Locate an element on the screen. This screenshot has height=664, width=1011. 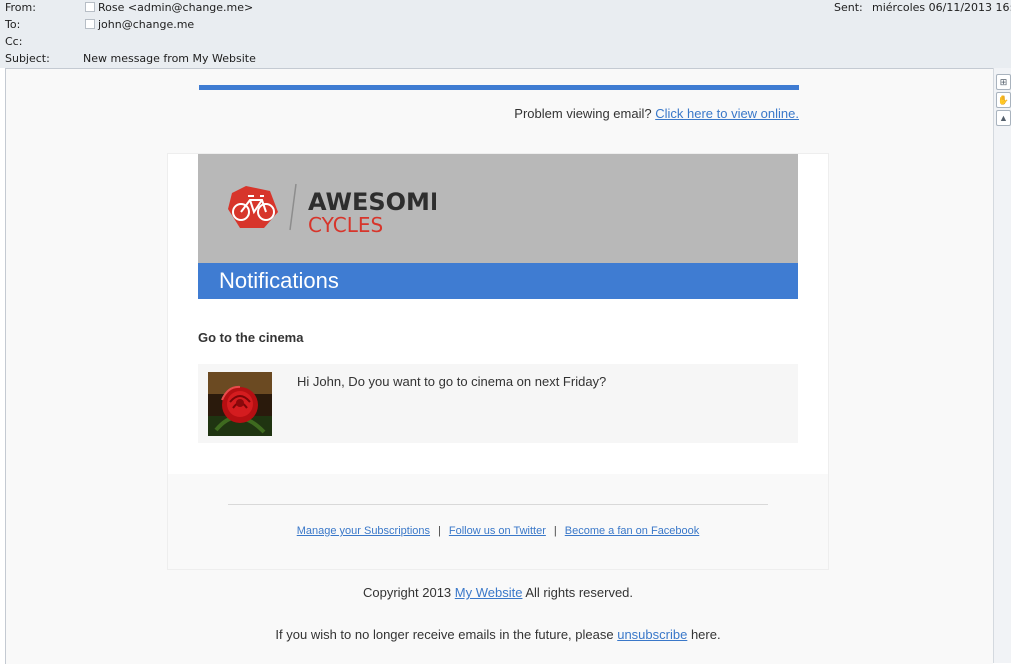
rose-avatar-icon is located at coordinates (240, 404).